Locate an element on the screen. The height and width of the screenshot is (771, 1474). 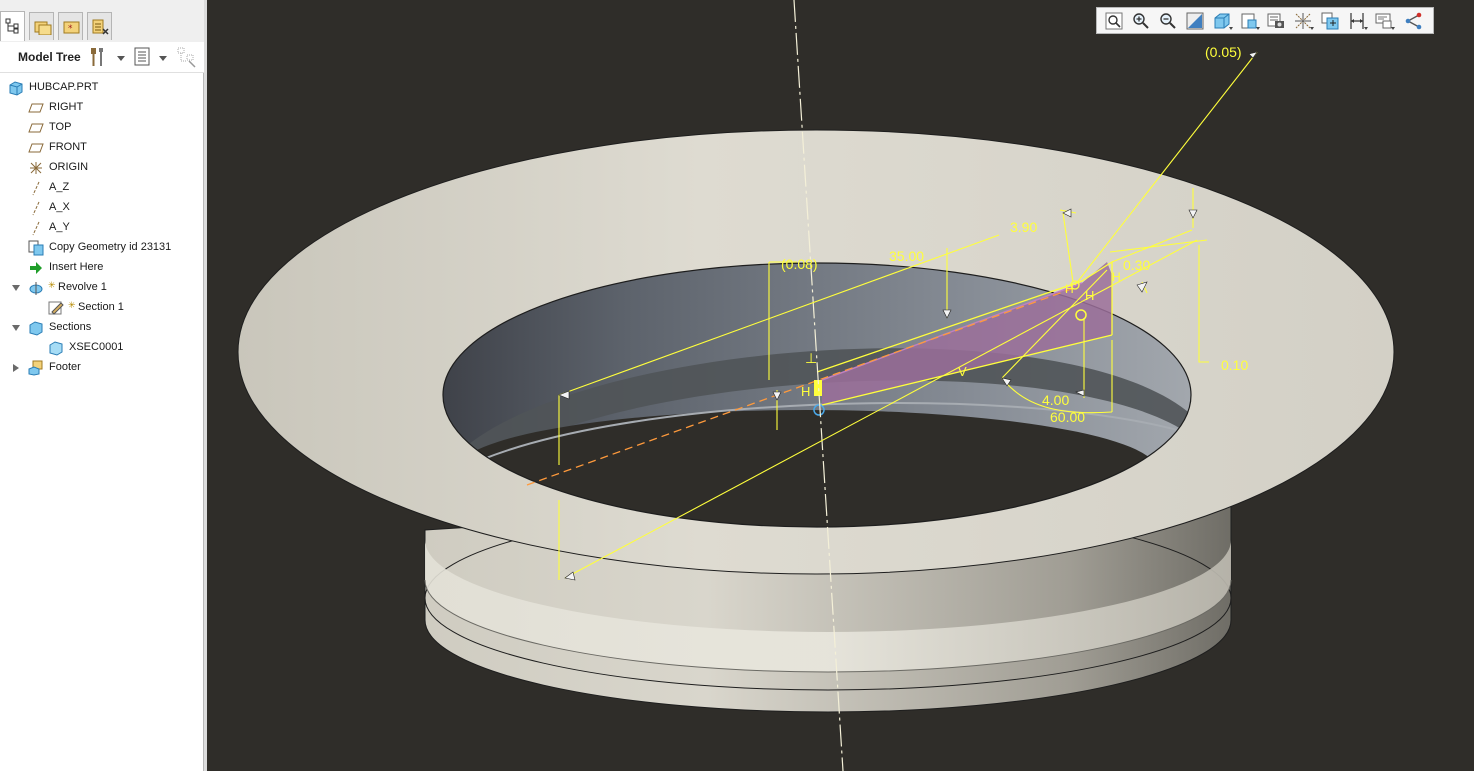
zoom-out-button is located at coordinates (1168, 21).